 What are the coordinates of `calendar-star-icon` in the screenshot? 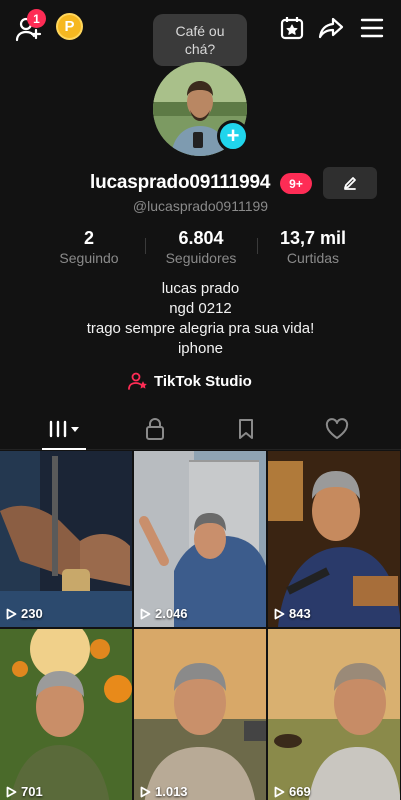 It's located at (292, 28).